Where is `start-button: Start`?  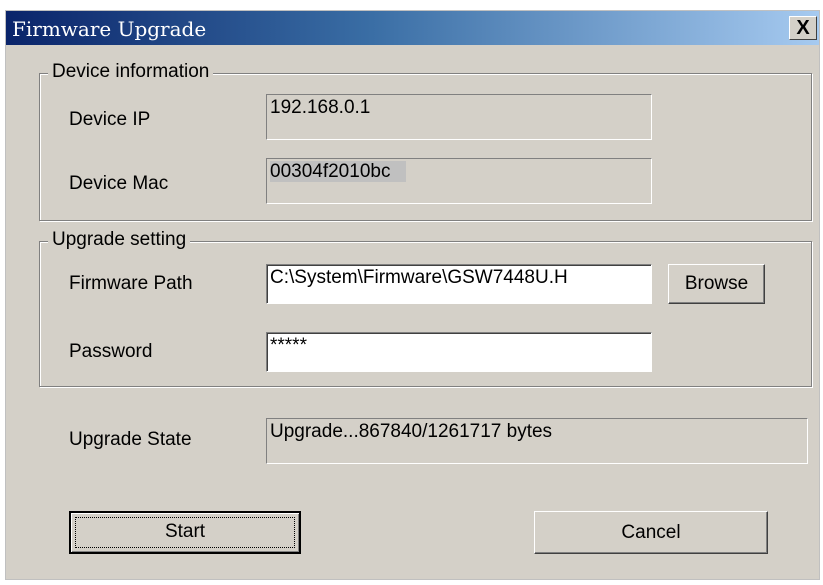
start-button: Start is located at coordinates (185, 532).